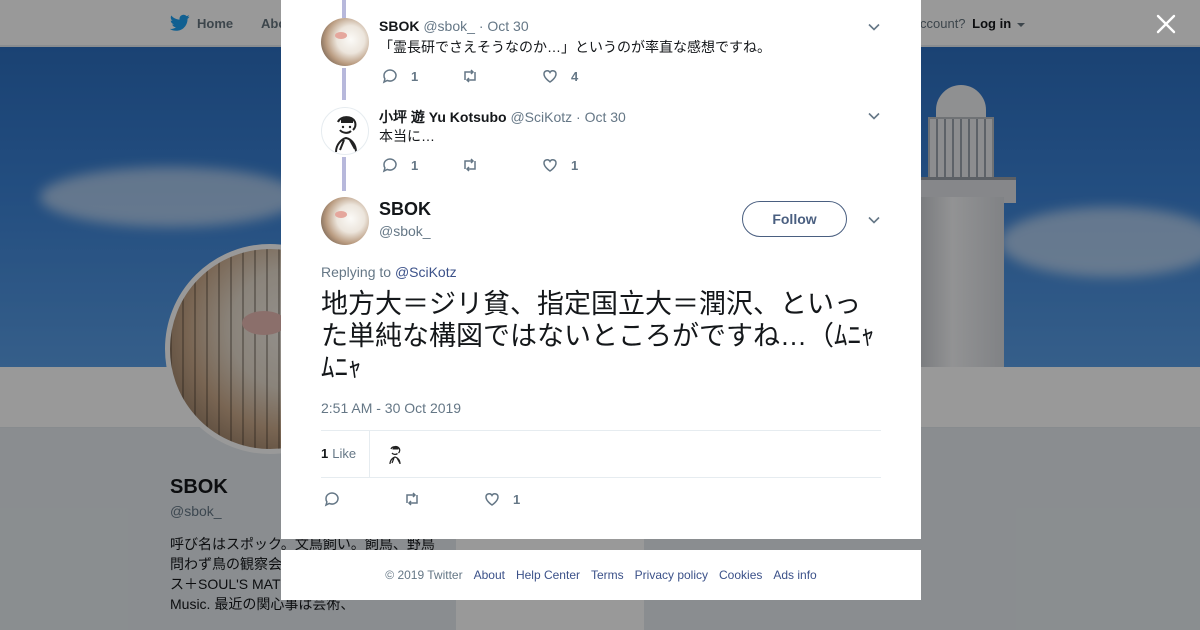 This screenshot has width=1200, height=630. I want to click on copyright: © 2019 Twitter, so click(424, 575).